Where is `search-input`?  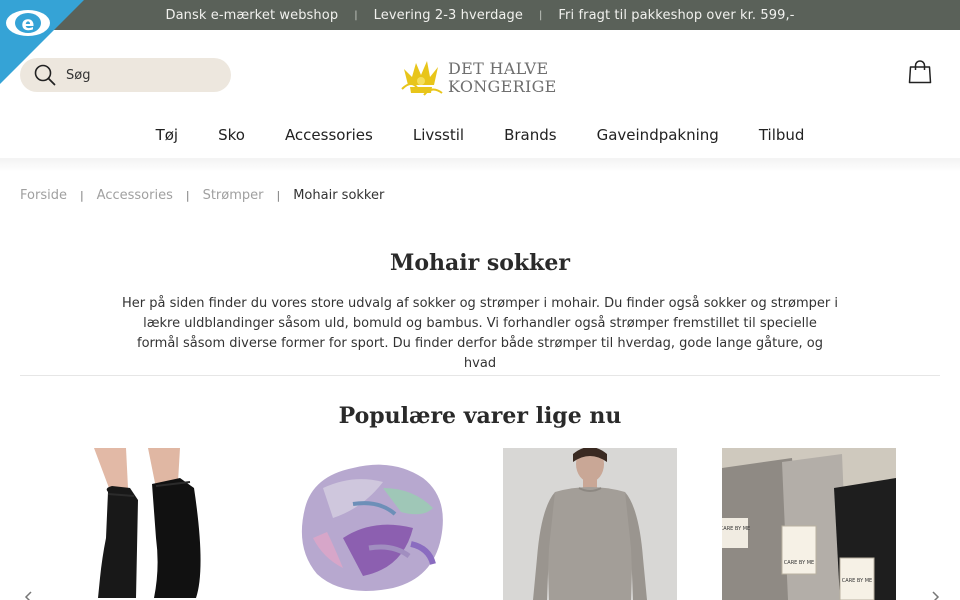 search-input is located at coordinates (141, 75).